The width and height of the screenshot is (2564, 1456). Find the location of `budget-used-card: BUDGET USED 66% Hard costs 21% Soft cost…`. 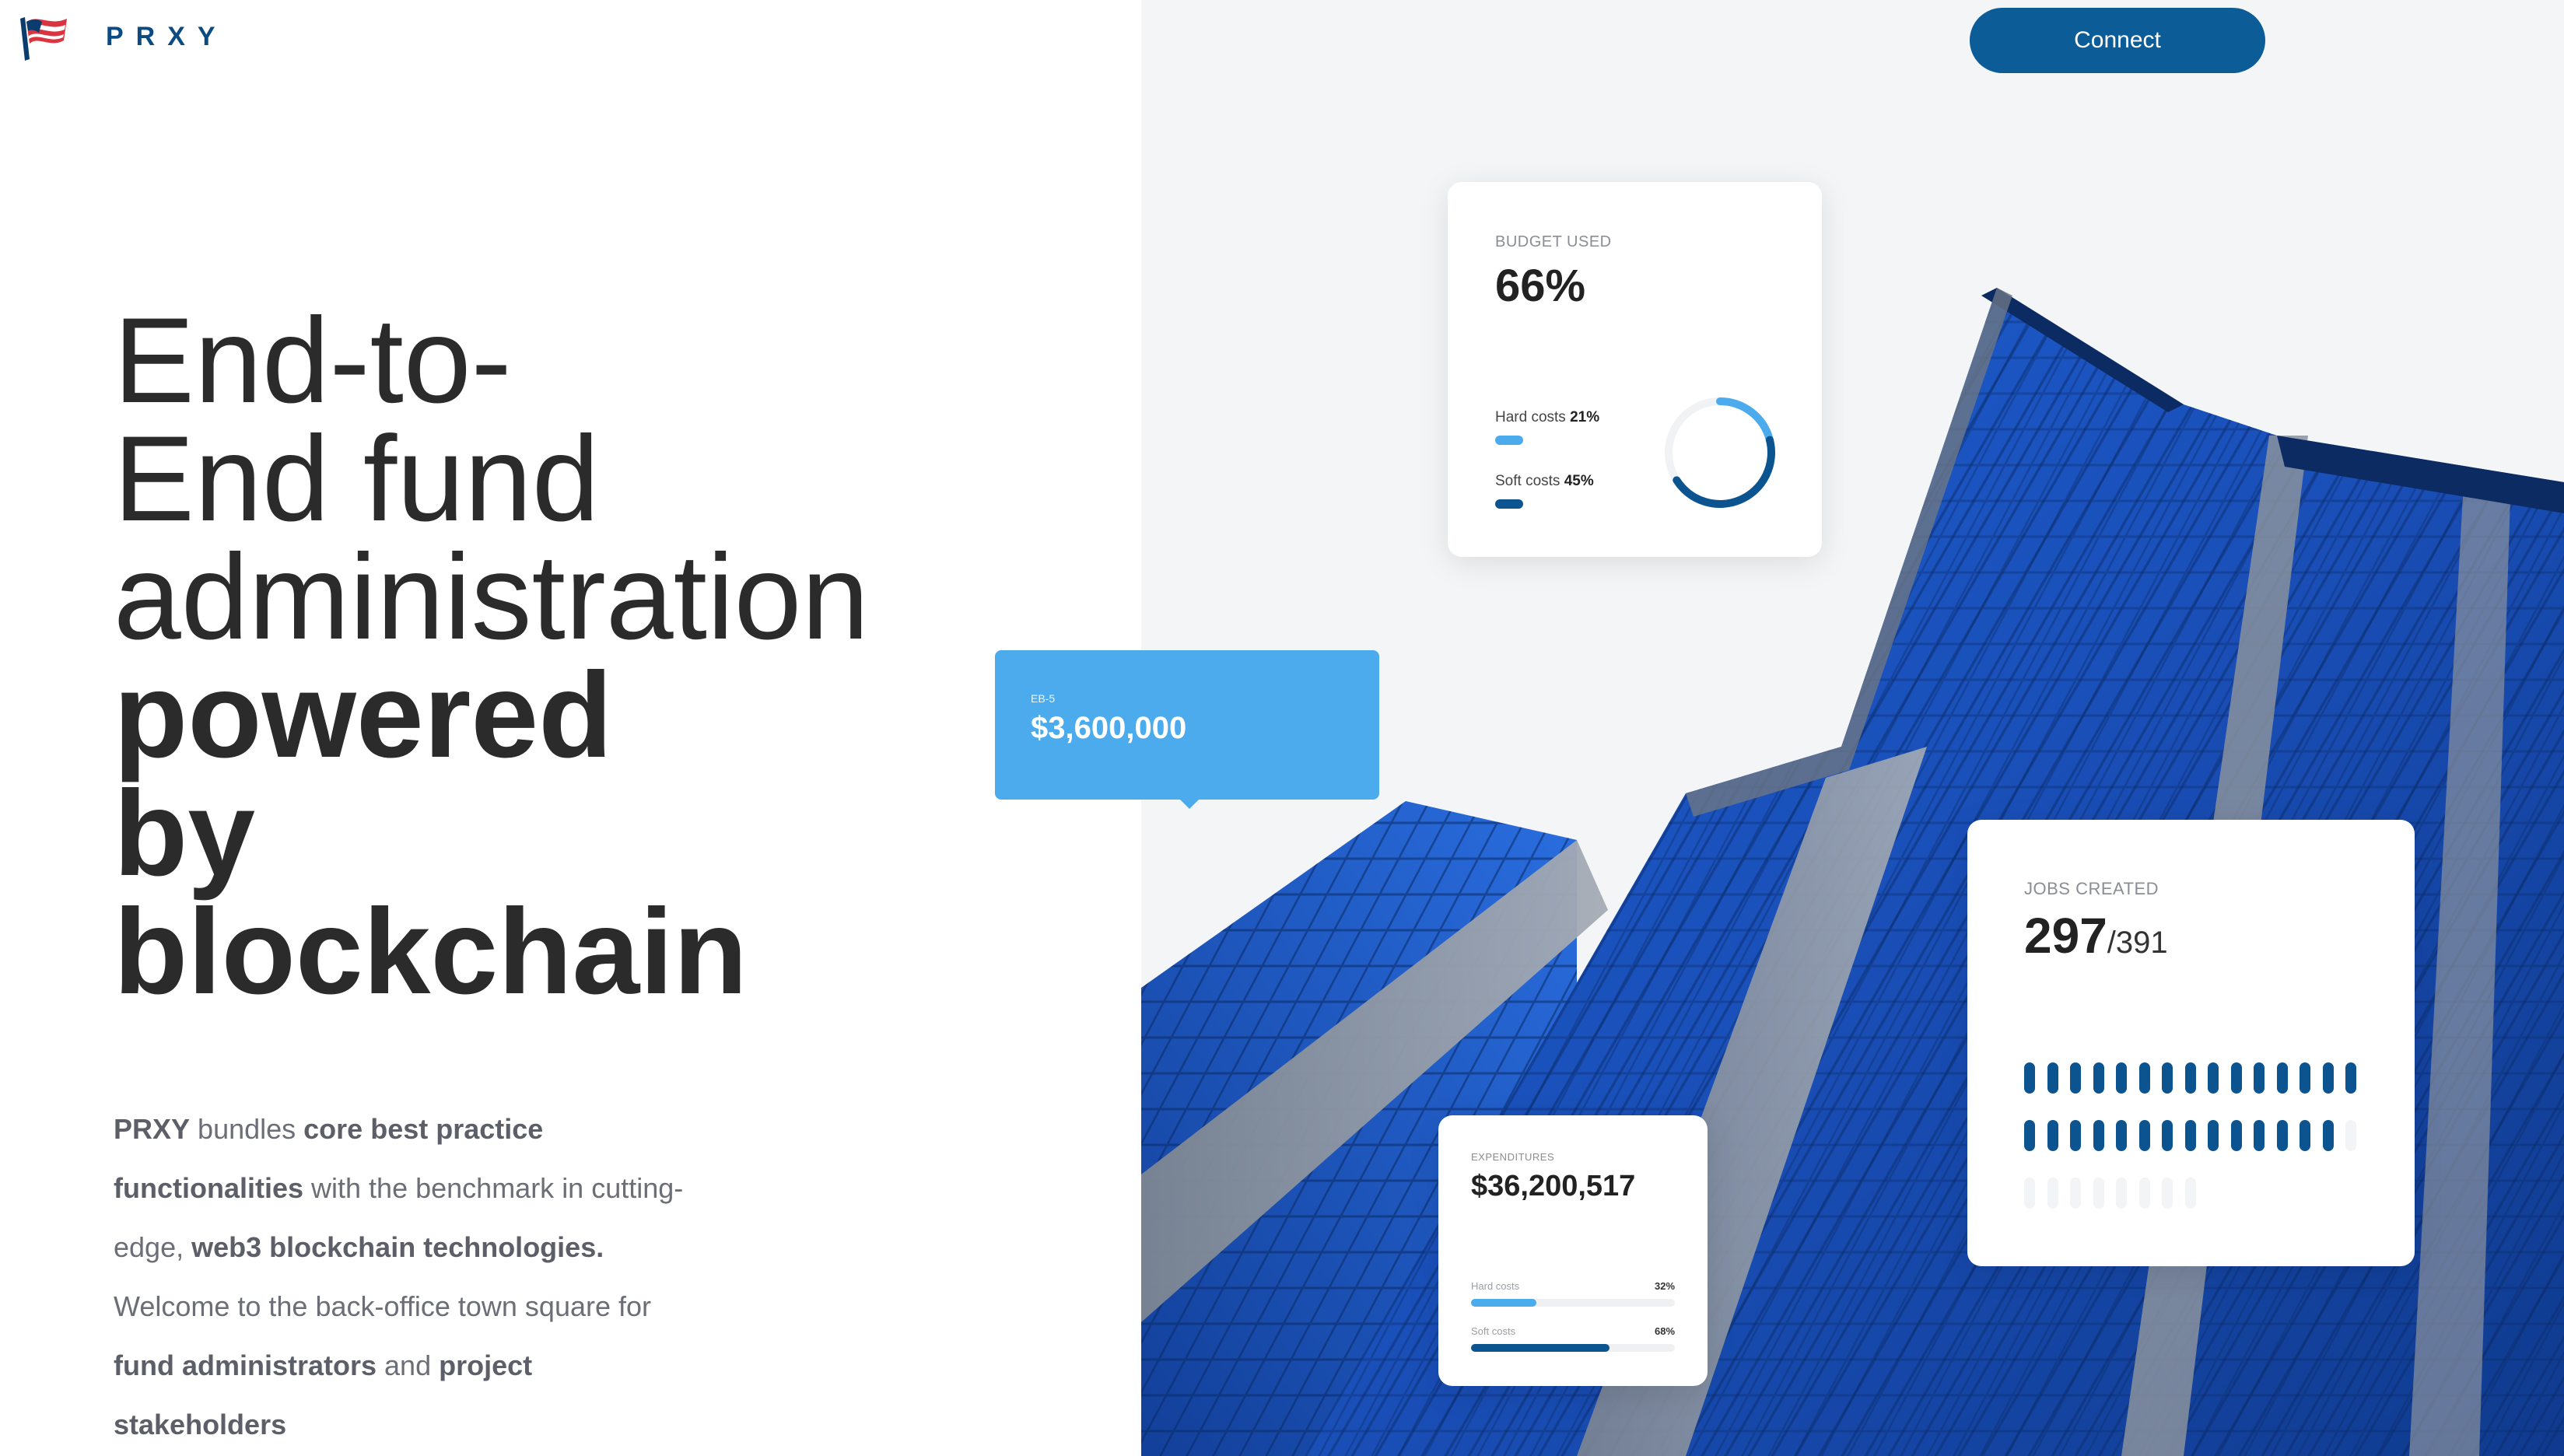

budget-used-card: BUDGET USED 66% Hard costs 21% Soft cost… is located at coordinates (1635, 370).